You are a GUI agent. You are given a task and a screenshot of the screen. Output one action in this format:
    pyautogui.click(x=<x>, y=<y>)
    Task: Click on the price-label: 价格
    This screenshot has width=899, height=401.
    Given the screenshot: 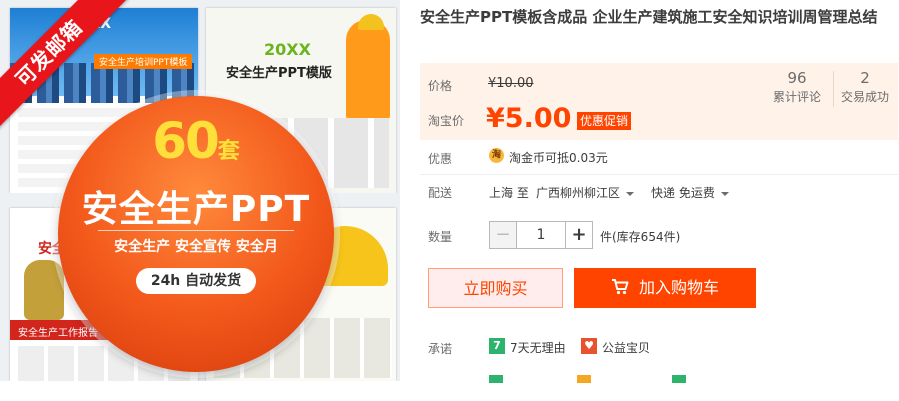 What is the action you would take?
    pyautogui.click(x=440, y=86)
    